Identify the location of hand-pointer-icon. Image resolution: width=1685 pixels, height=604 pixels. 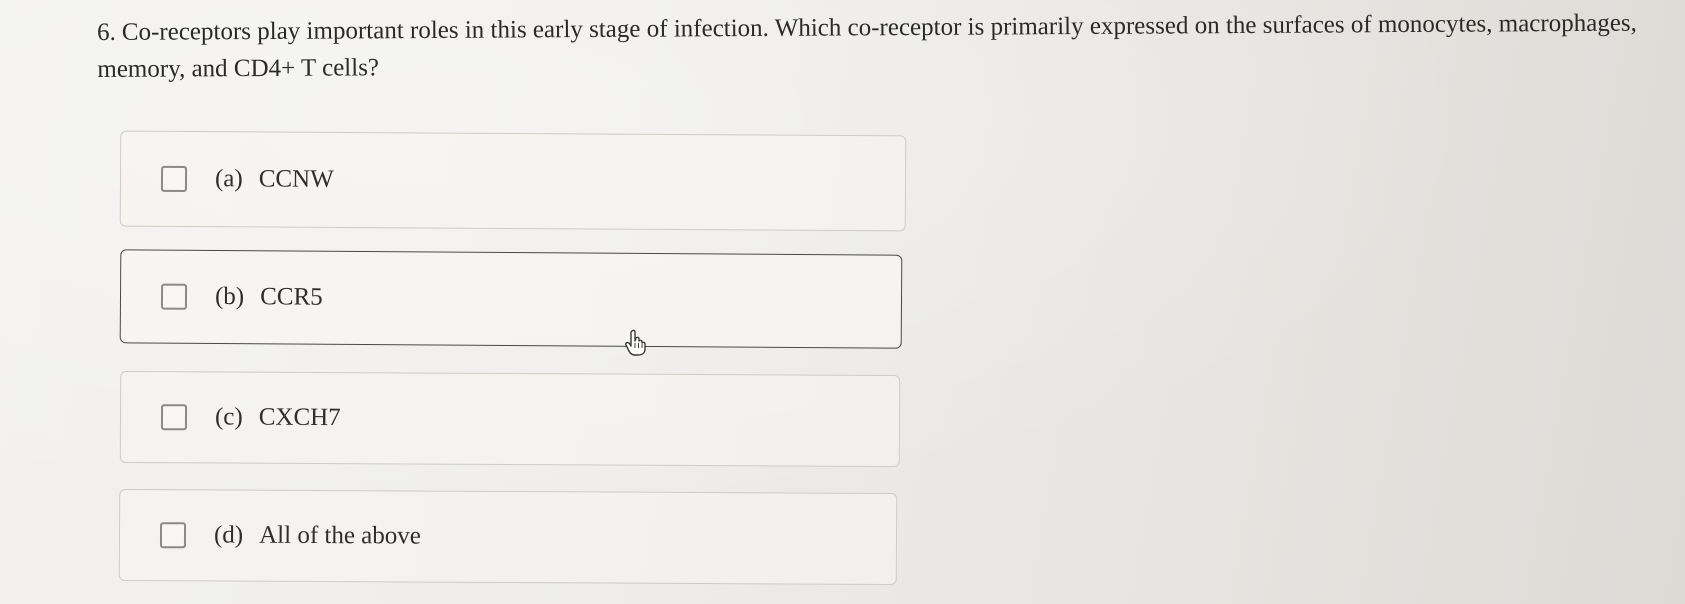
(635, 342).